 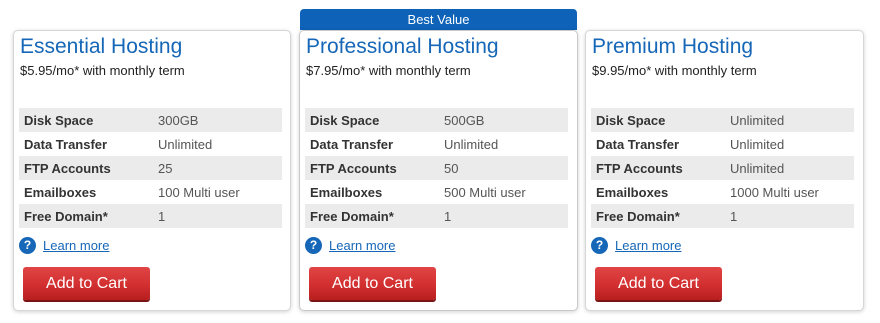 What do you see at coordinates (774, 192) in the screenshot?
I see `spec-value: 1000 Multi user` at bounding box center [774, 192].